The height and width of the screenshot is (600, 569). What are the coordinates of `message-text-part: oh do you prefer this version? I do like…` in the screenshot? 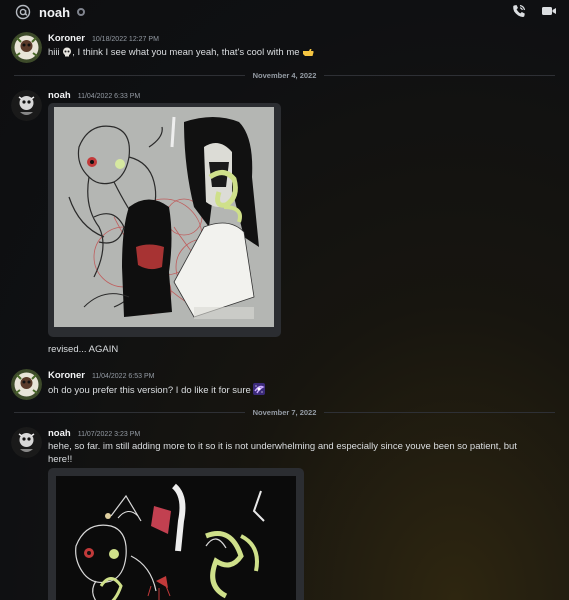 It's located at (149, 390).